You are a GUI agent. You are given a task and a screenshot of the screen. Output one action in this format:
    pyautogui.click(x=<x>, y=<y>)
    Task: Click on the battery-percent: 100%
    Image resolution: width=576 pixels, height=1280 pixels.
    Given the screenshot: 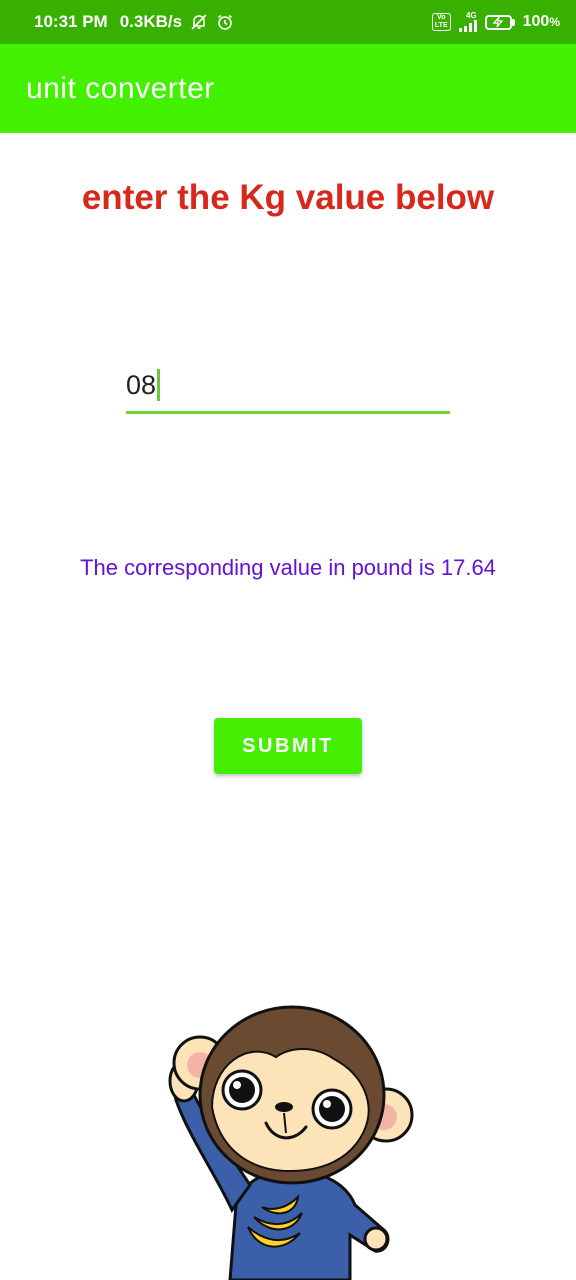 What is the action you would take?
    pyautogui.click(x=541, y=21)
    